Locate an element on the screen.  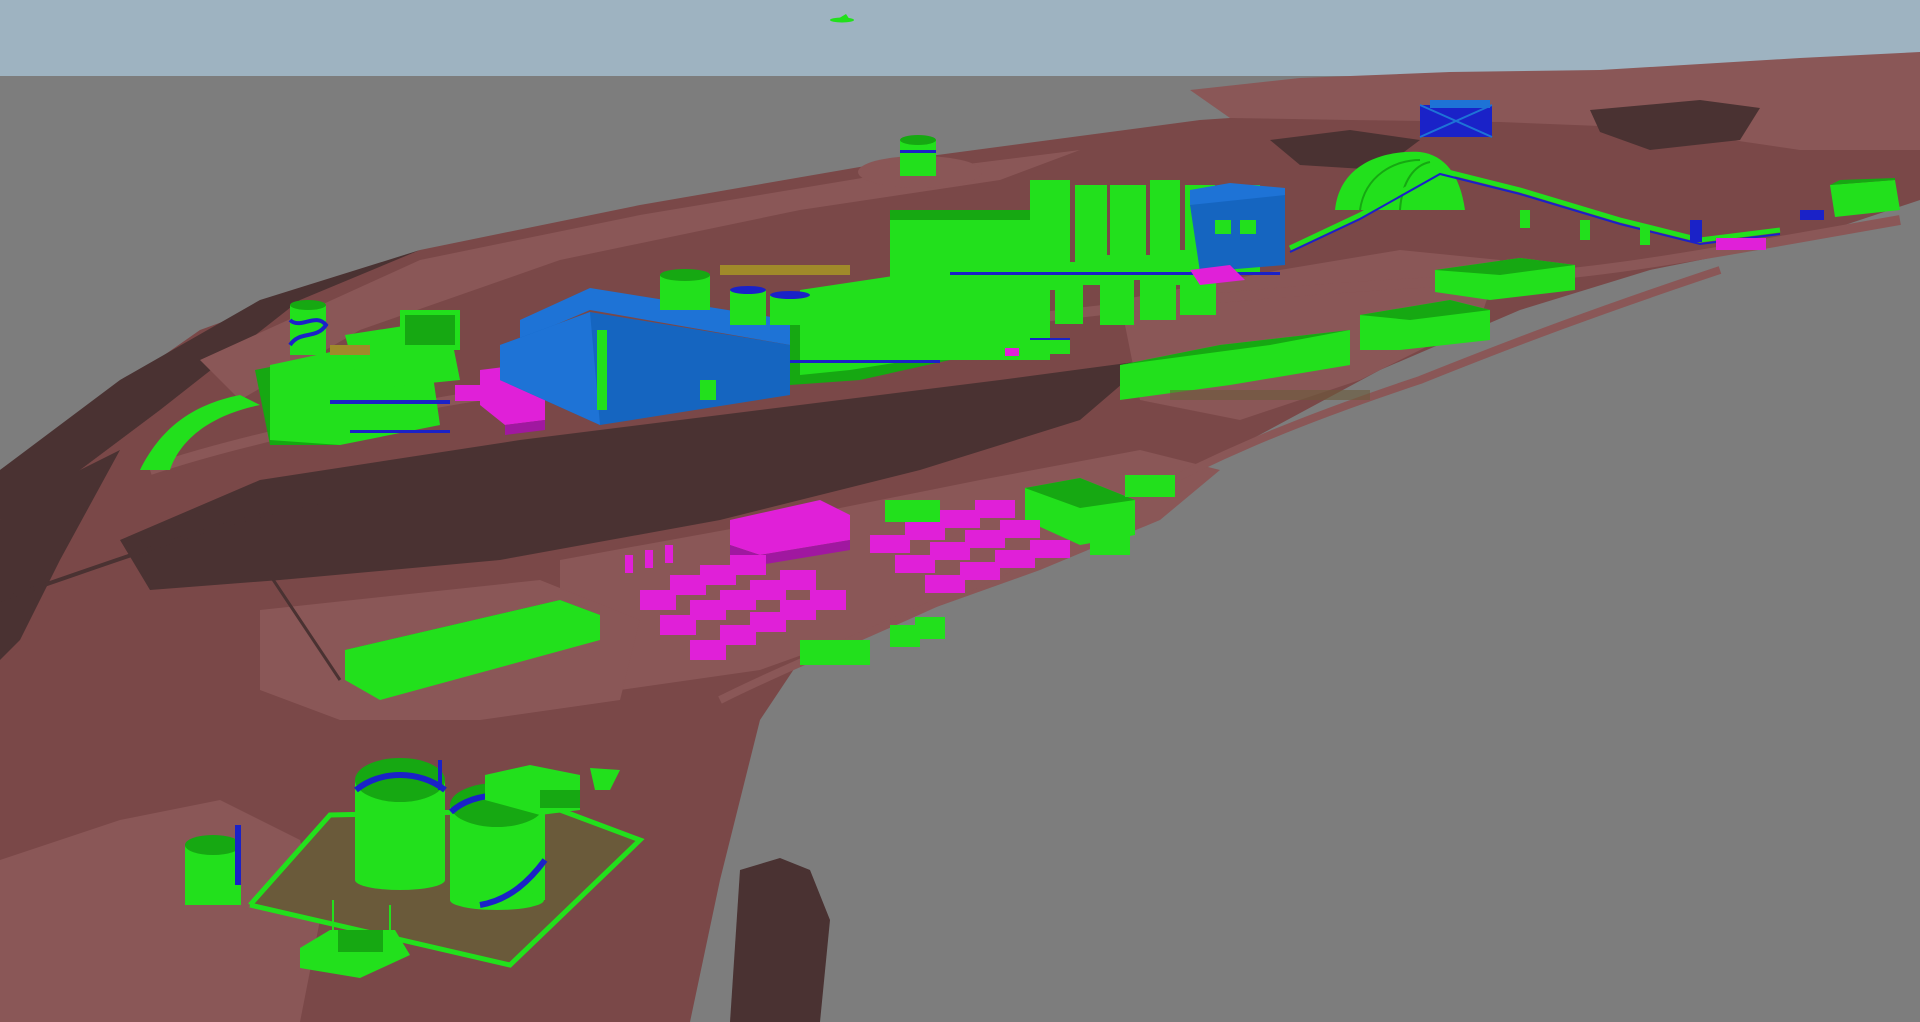
silo-west is located at coordinates (308, 327).